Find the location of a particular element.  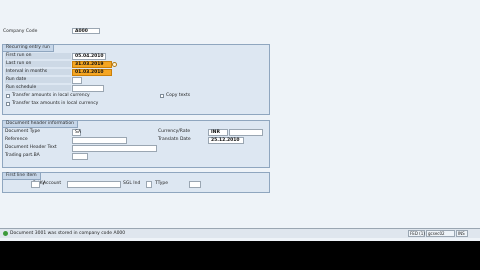

copy-texts-checkbox is located at coordinates (162, 96).